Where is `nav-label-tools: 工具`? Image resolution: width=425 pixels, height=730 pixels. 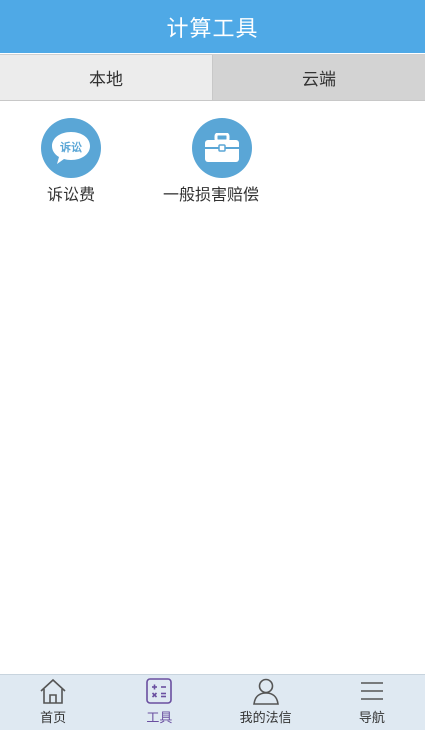 nav-label-tools: 工具 is located at coordinates (159, 718).